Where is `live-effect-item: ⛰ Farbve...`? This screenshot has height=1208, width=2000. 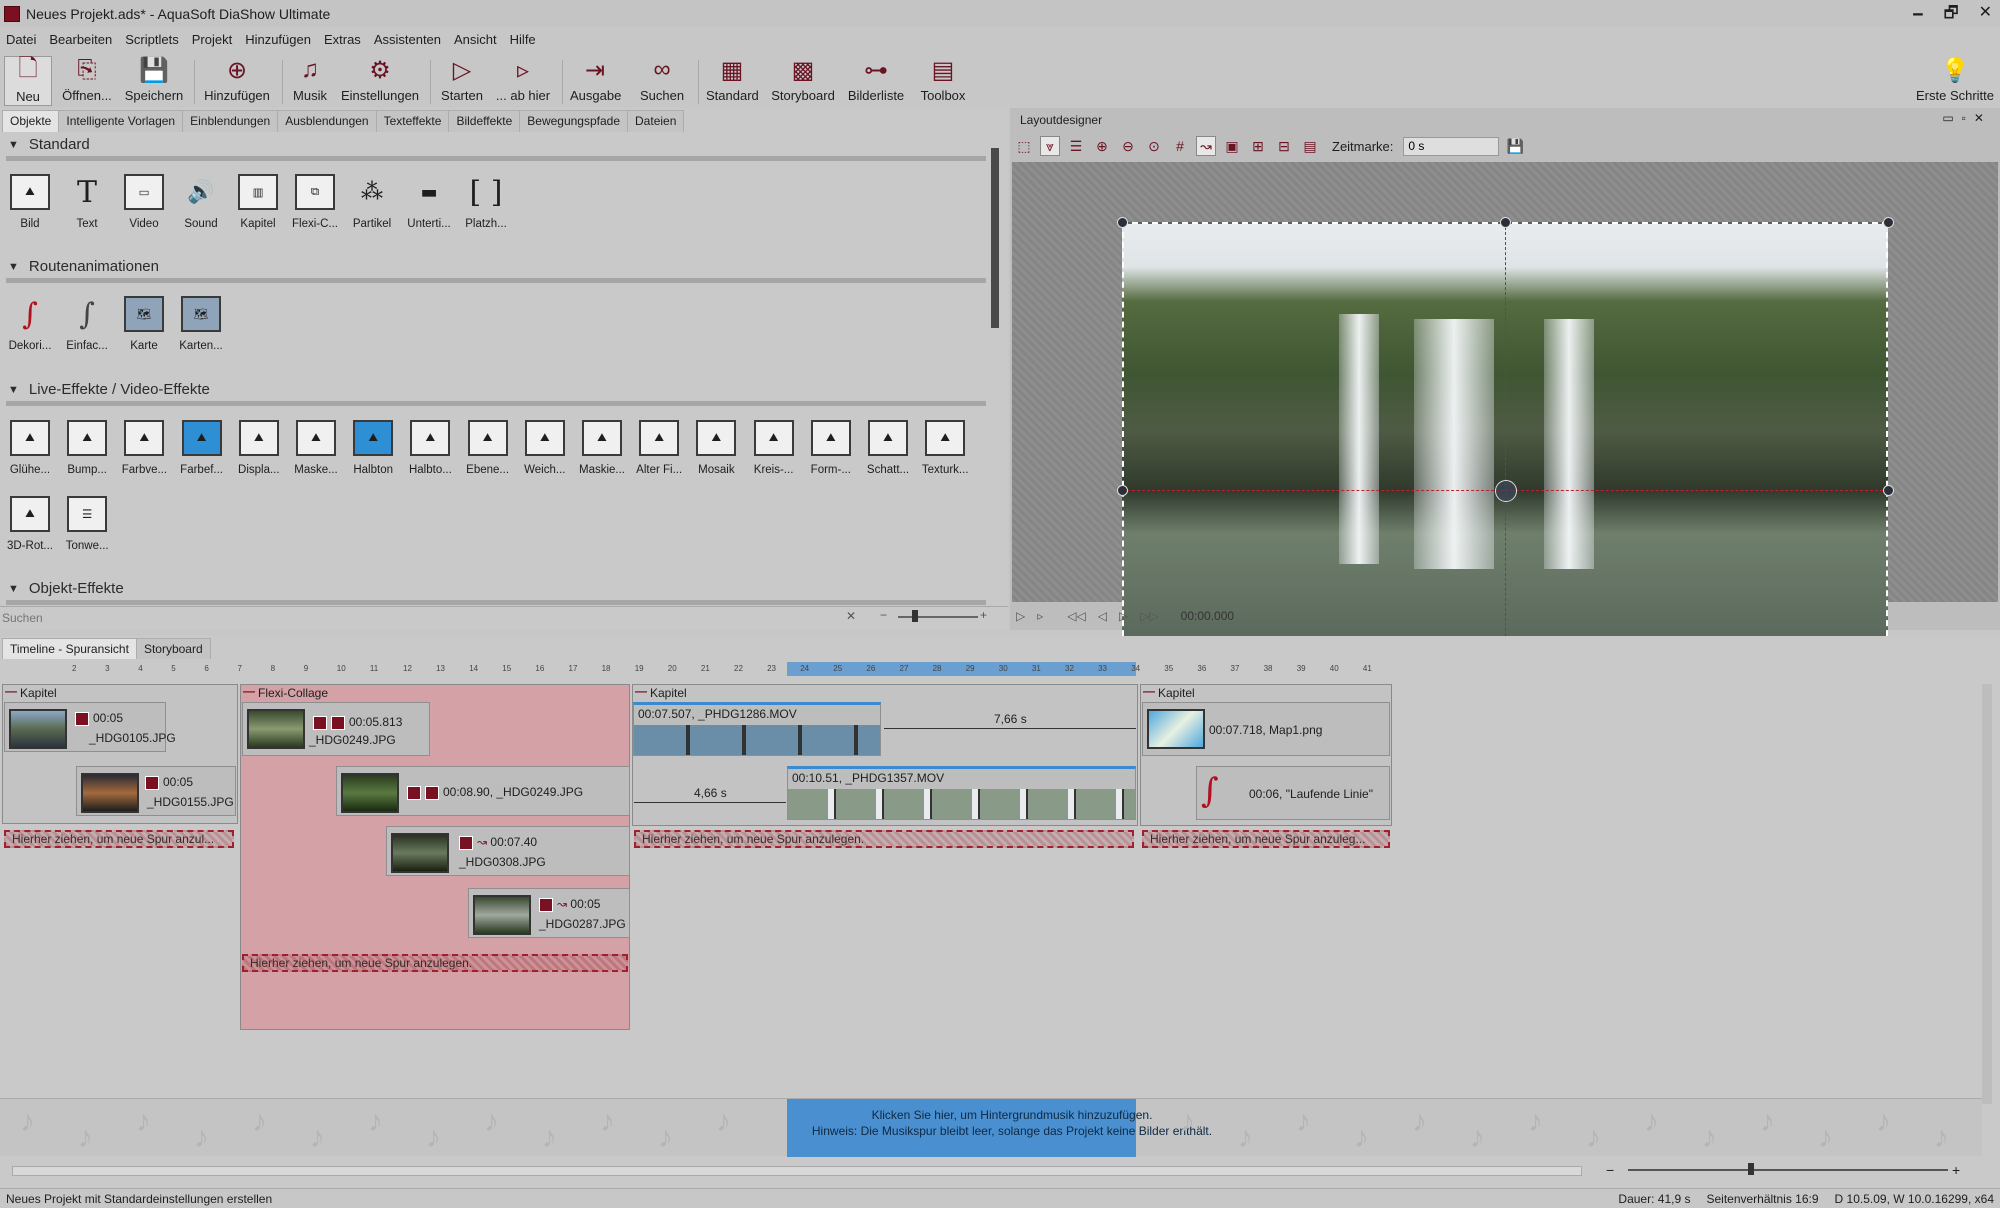 live-effect-item: ⛰ Farbve... is located at coordinates (144, 448).